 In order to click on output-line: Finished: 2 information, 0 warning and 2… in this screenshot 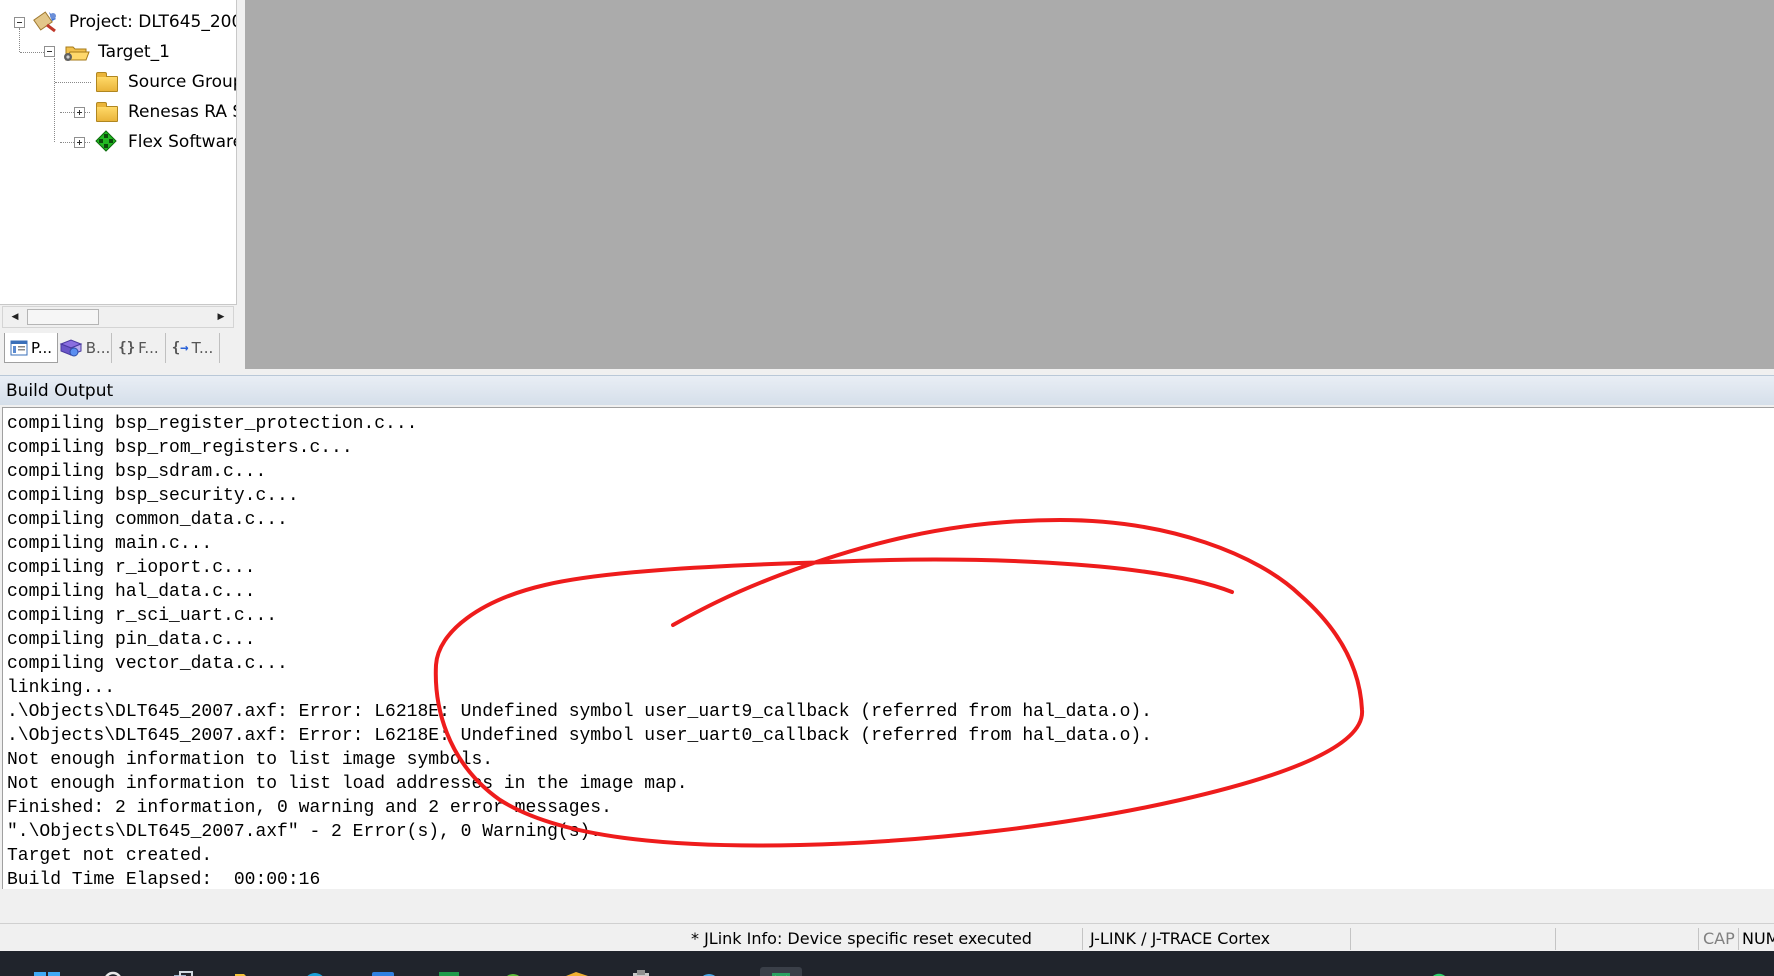, I will do `click(309, 808)`.